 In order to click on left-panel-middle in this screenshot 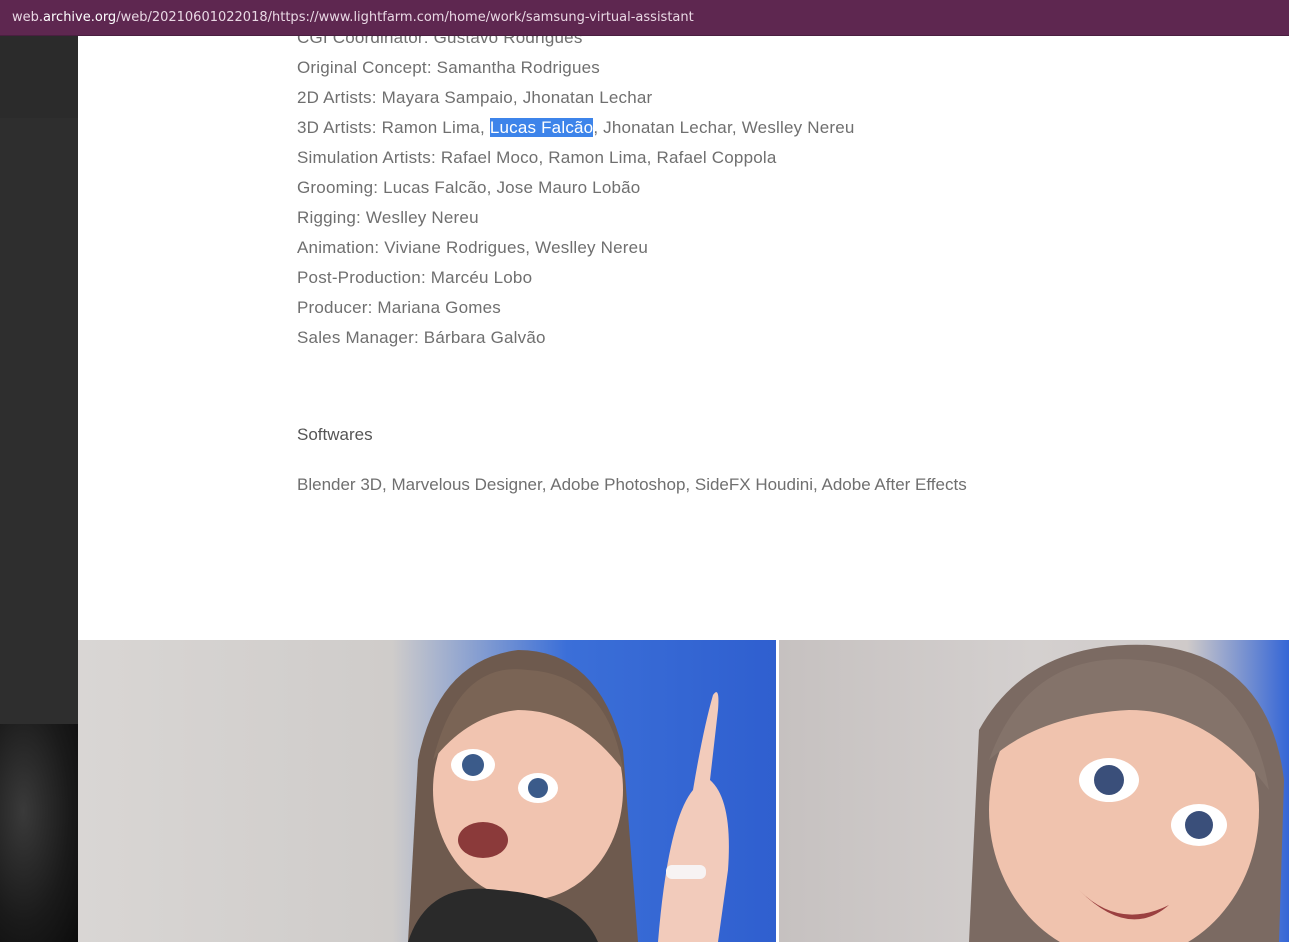, I will do `click(39, 421)`.